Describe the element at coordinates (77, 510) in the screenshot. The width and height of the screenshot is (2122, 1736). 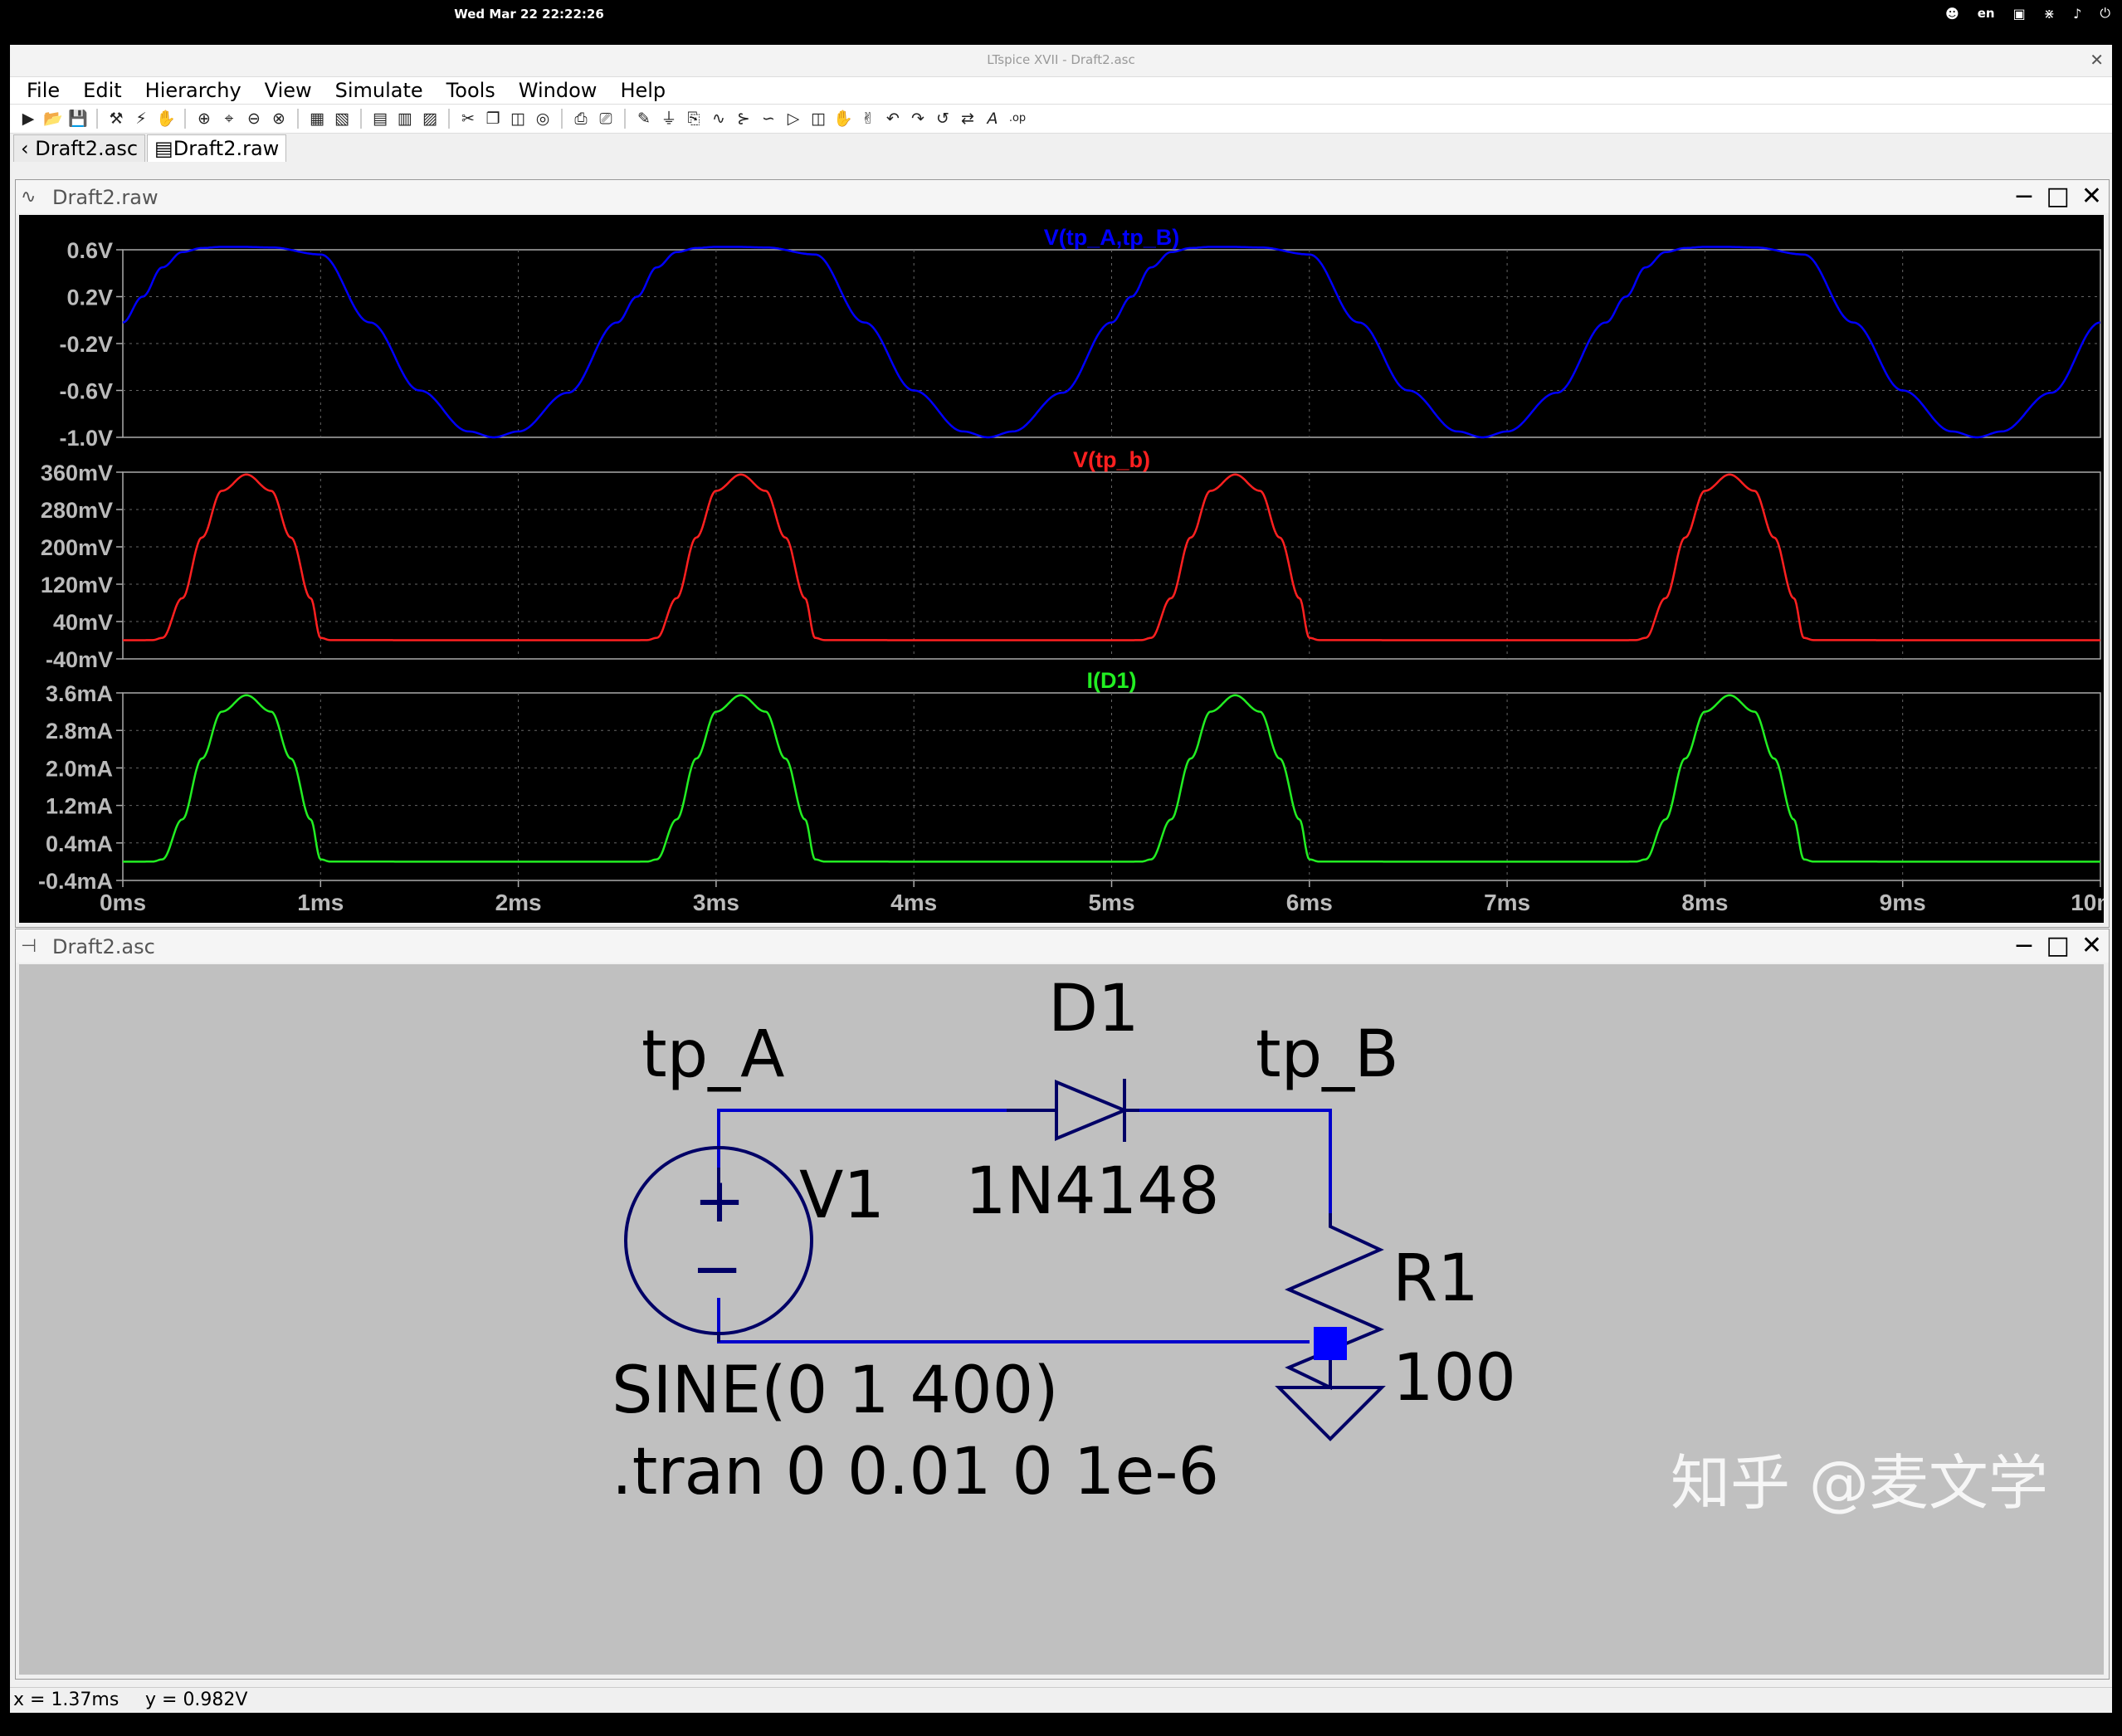
I see `y-tick-label: 280mV` at that location.